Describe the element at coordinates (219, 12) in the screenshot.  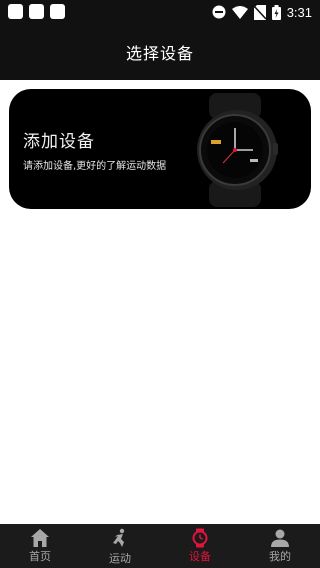
I see `dnd-icon` at that location.